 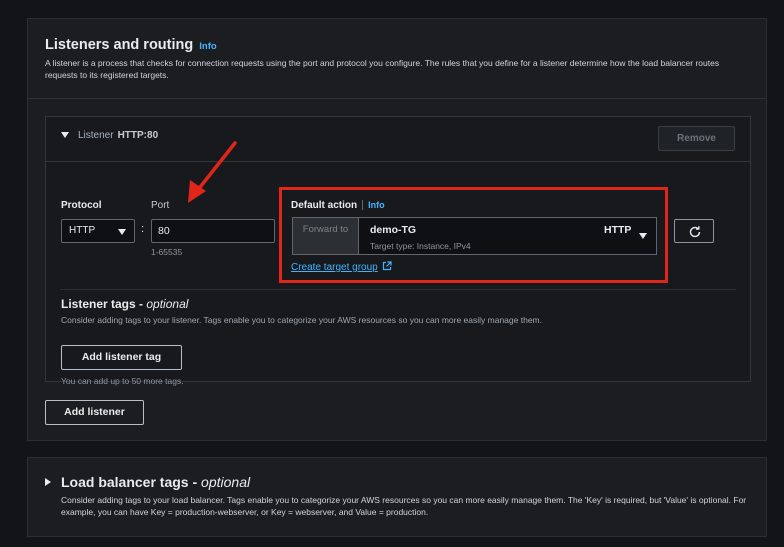 What do you see at coordinates (102, 304) in the screenshot?
I see `listener-tags-title-text: Listener tags -` at bounding box center [102, 304].